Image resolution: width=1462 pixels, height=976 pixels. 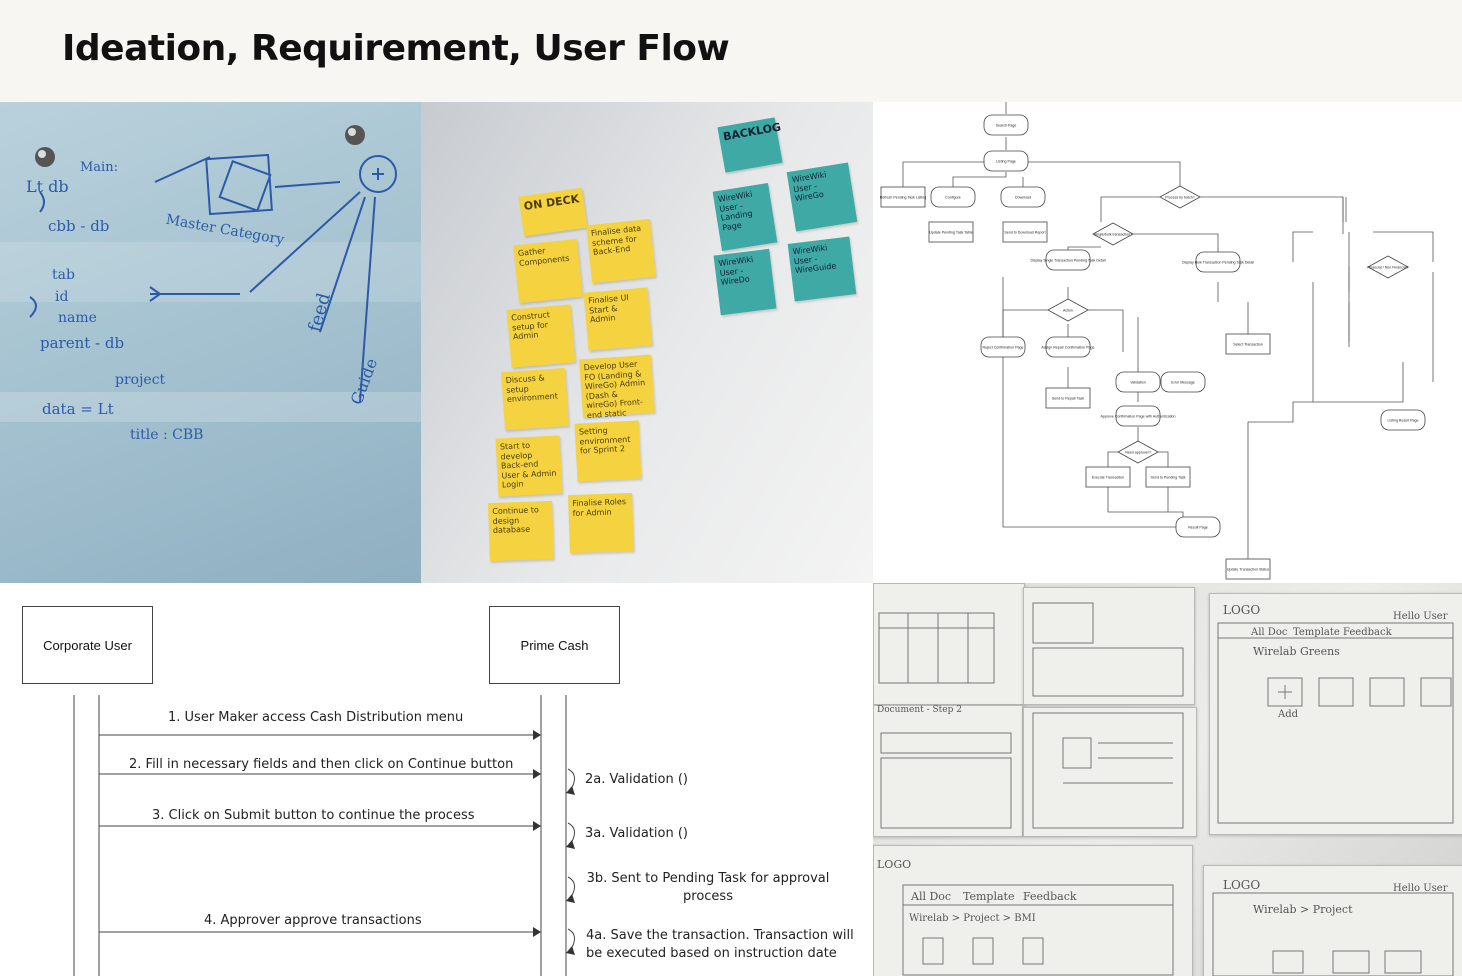 What do you see at coordinates (47, 186) in the screenshot?
I see `whiteboard-text: Lt db` at bounding box center [47, 186].